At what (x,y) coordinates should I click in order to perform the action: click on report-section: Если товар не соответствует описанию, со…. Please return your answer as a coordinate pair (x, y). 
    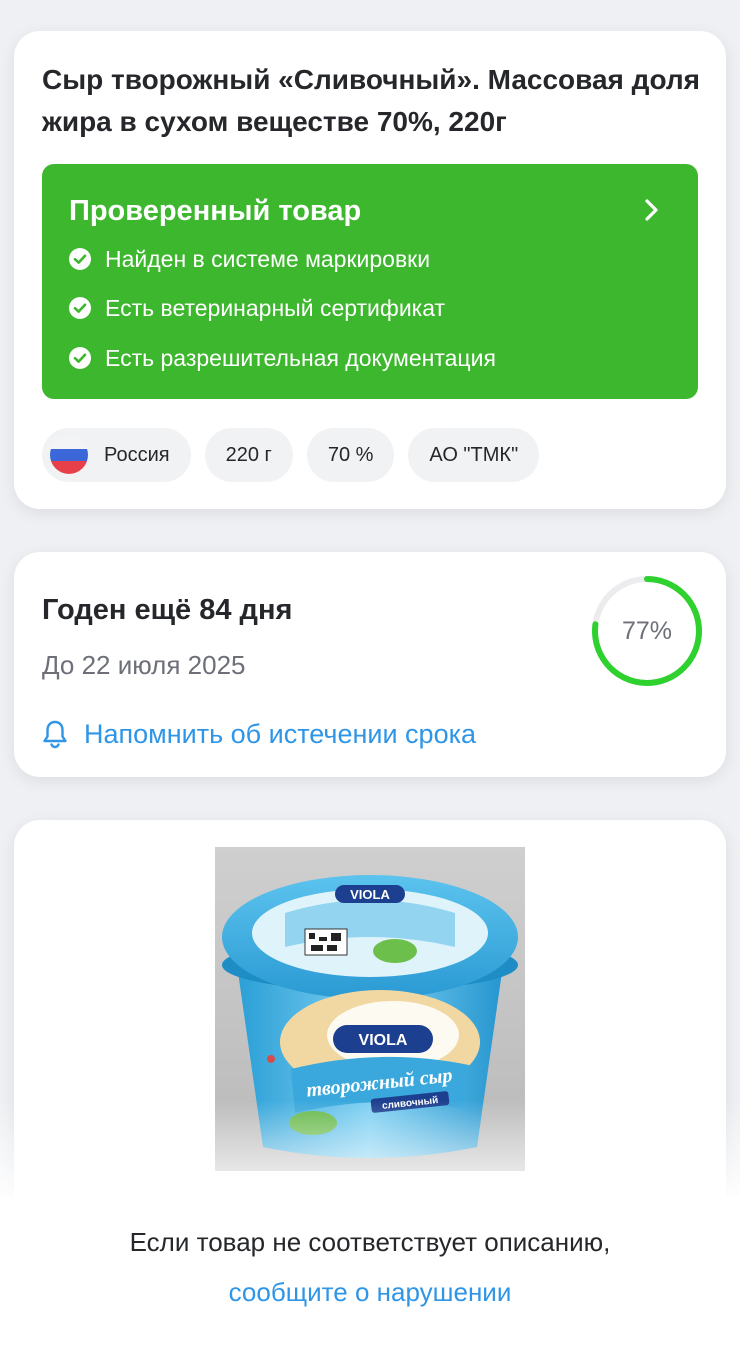
    Looking at the image, I should click on (370, 1280).